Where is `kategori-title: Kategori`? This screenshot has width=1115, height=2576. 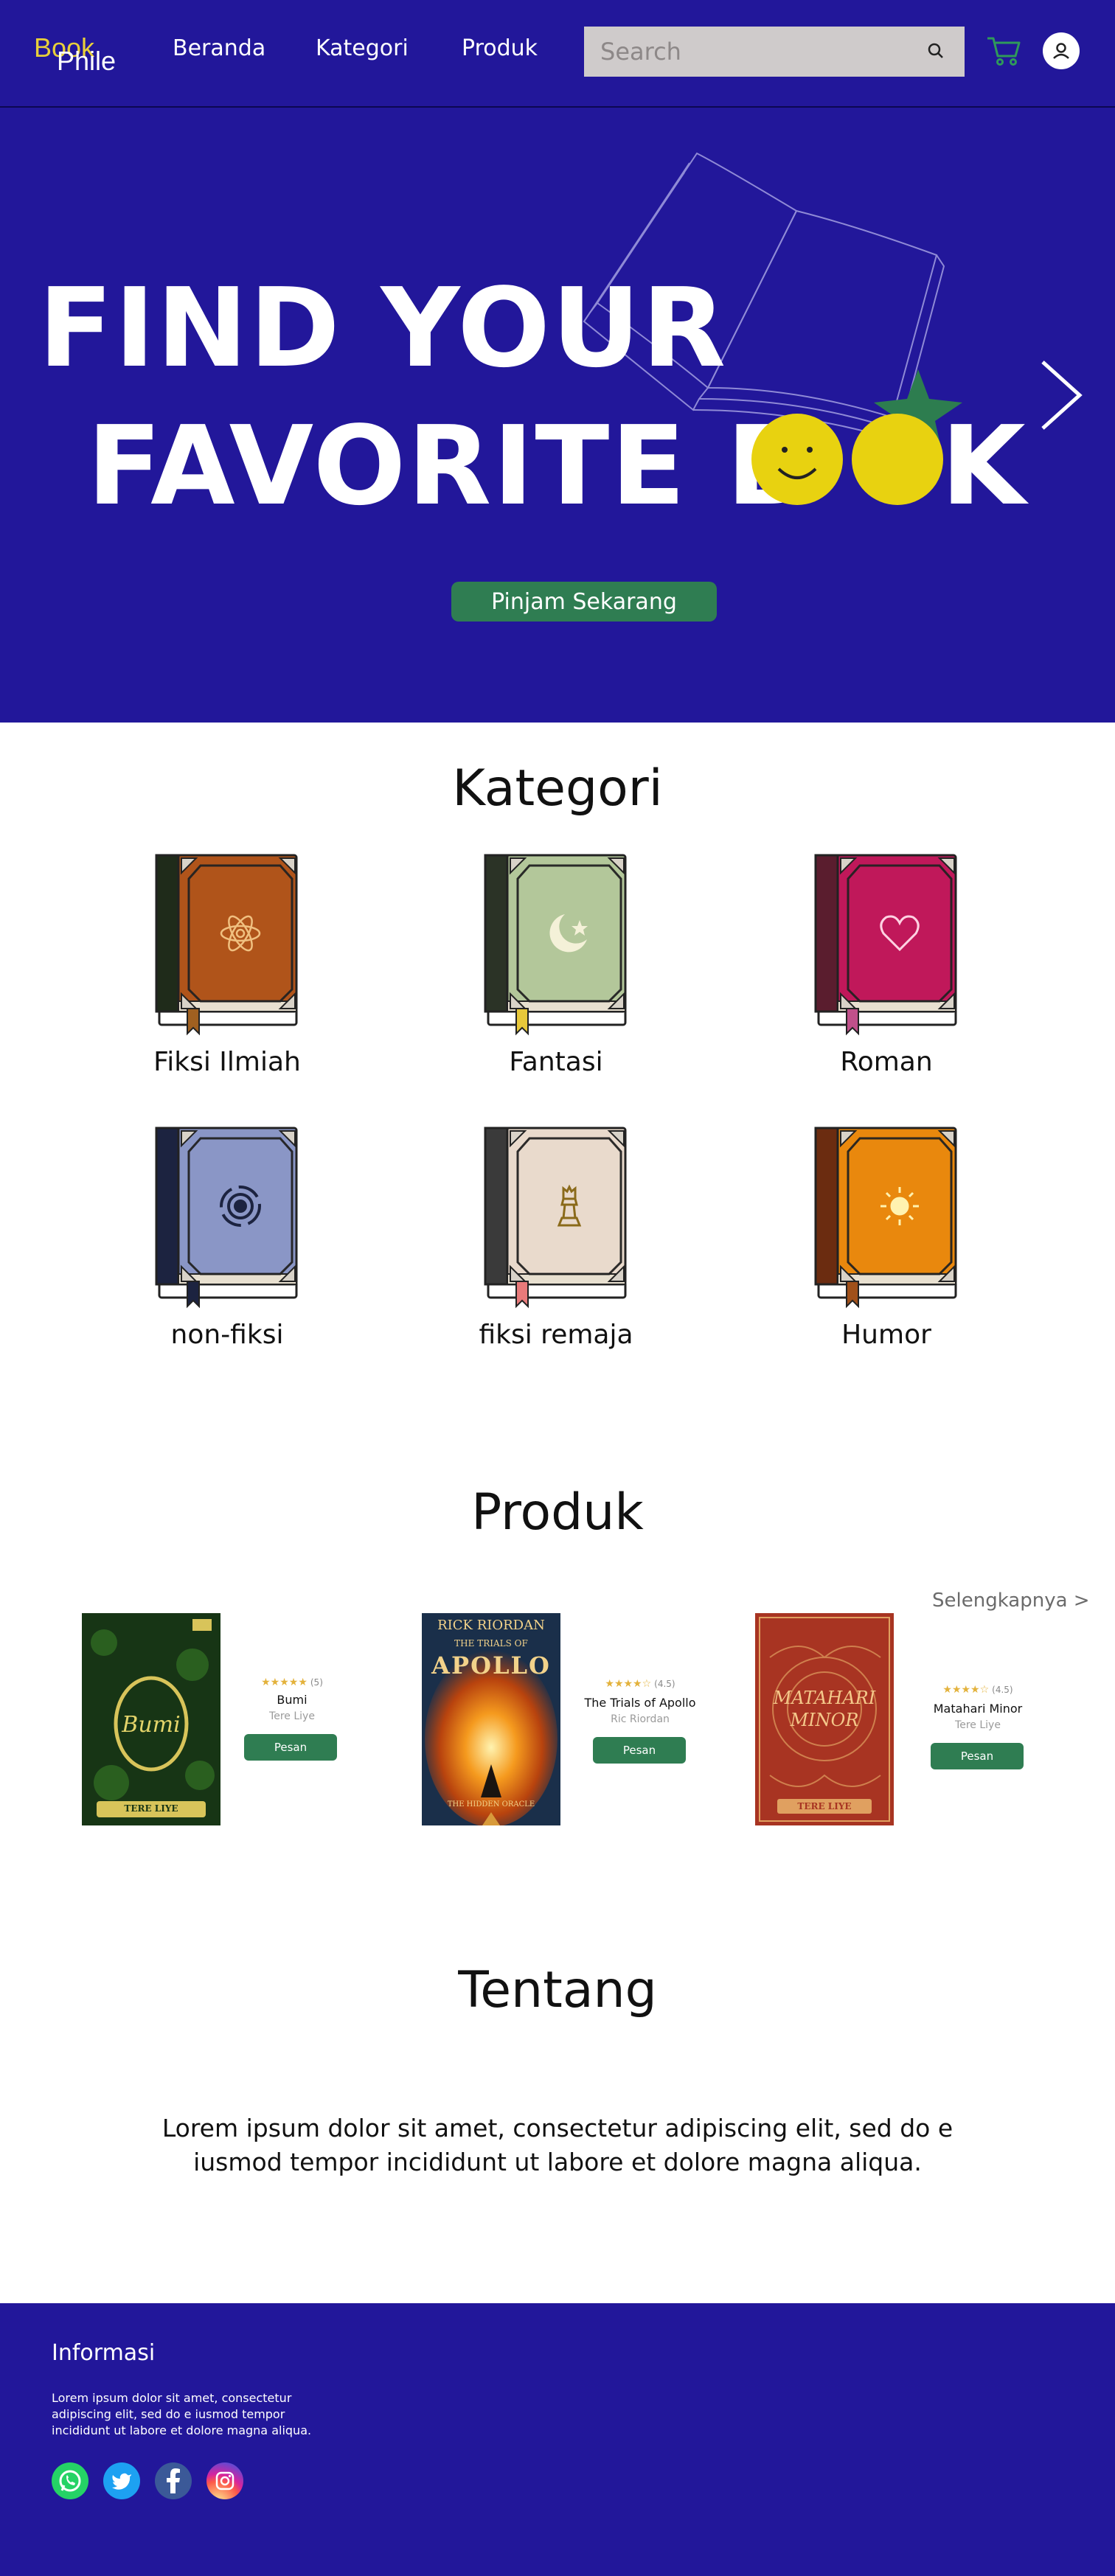 kategori-title: Kategori is located at coordinates (557, 789).